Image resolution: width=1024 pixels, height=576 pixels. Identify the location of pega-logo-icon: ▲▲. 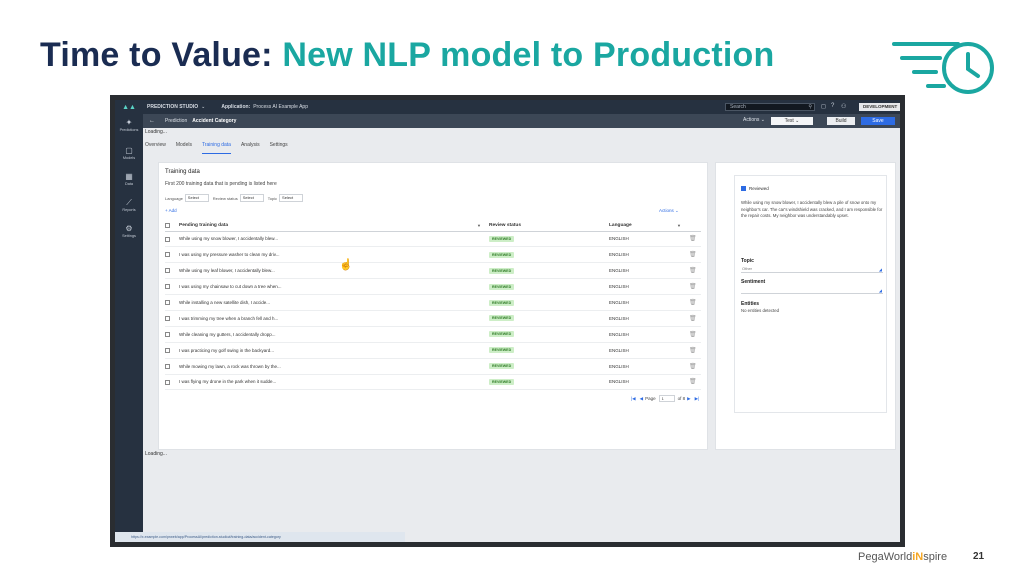
(129, 107).